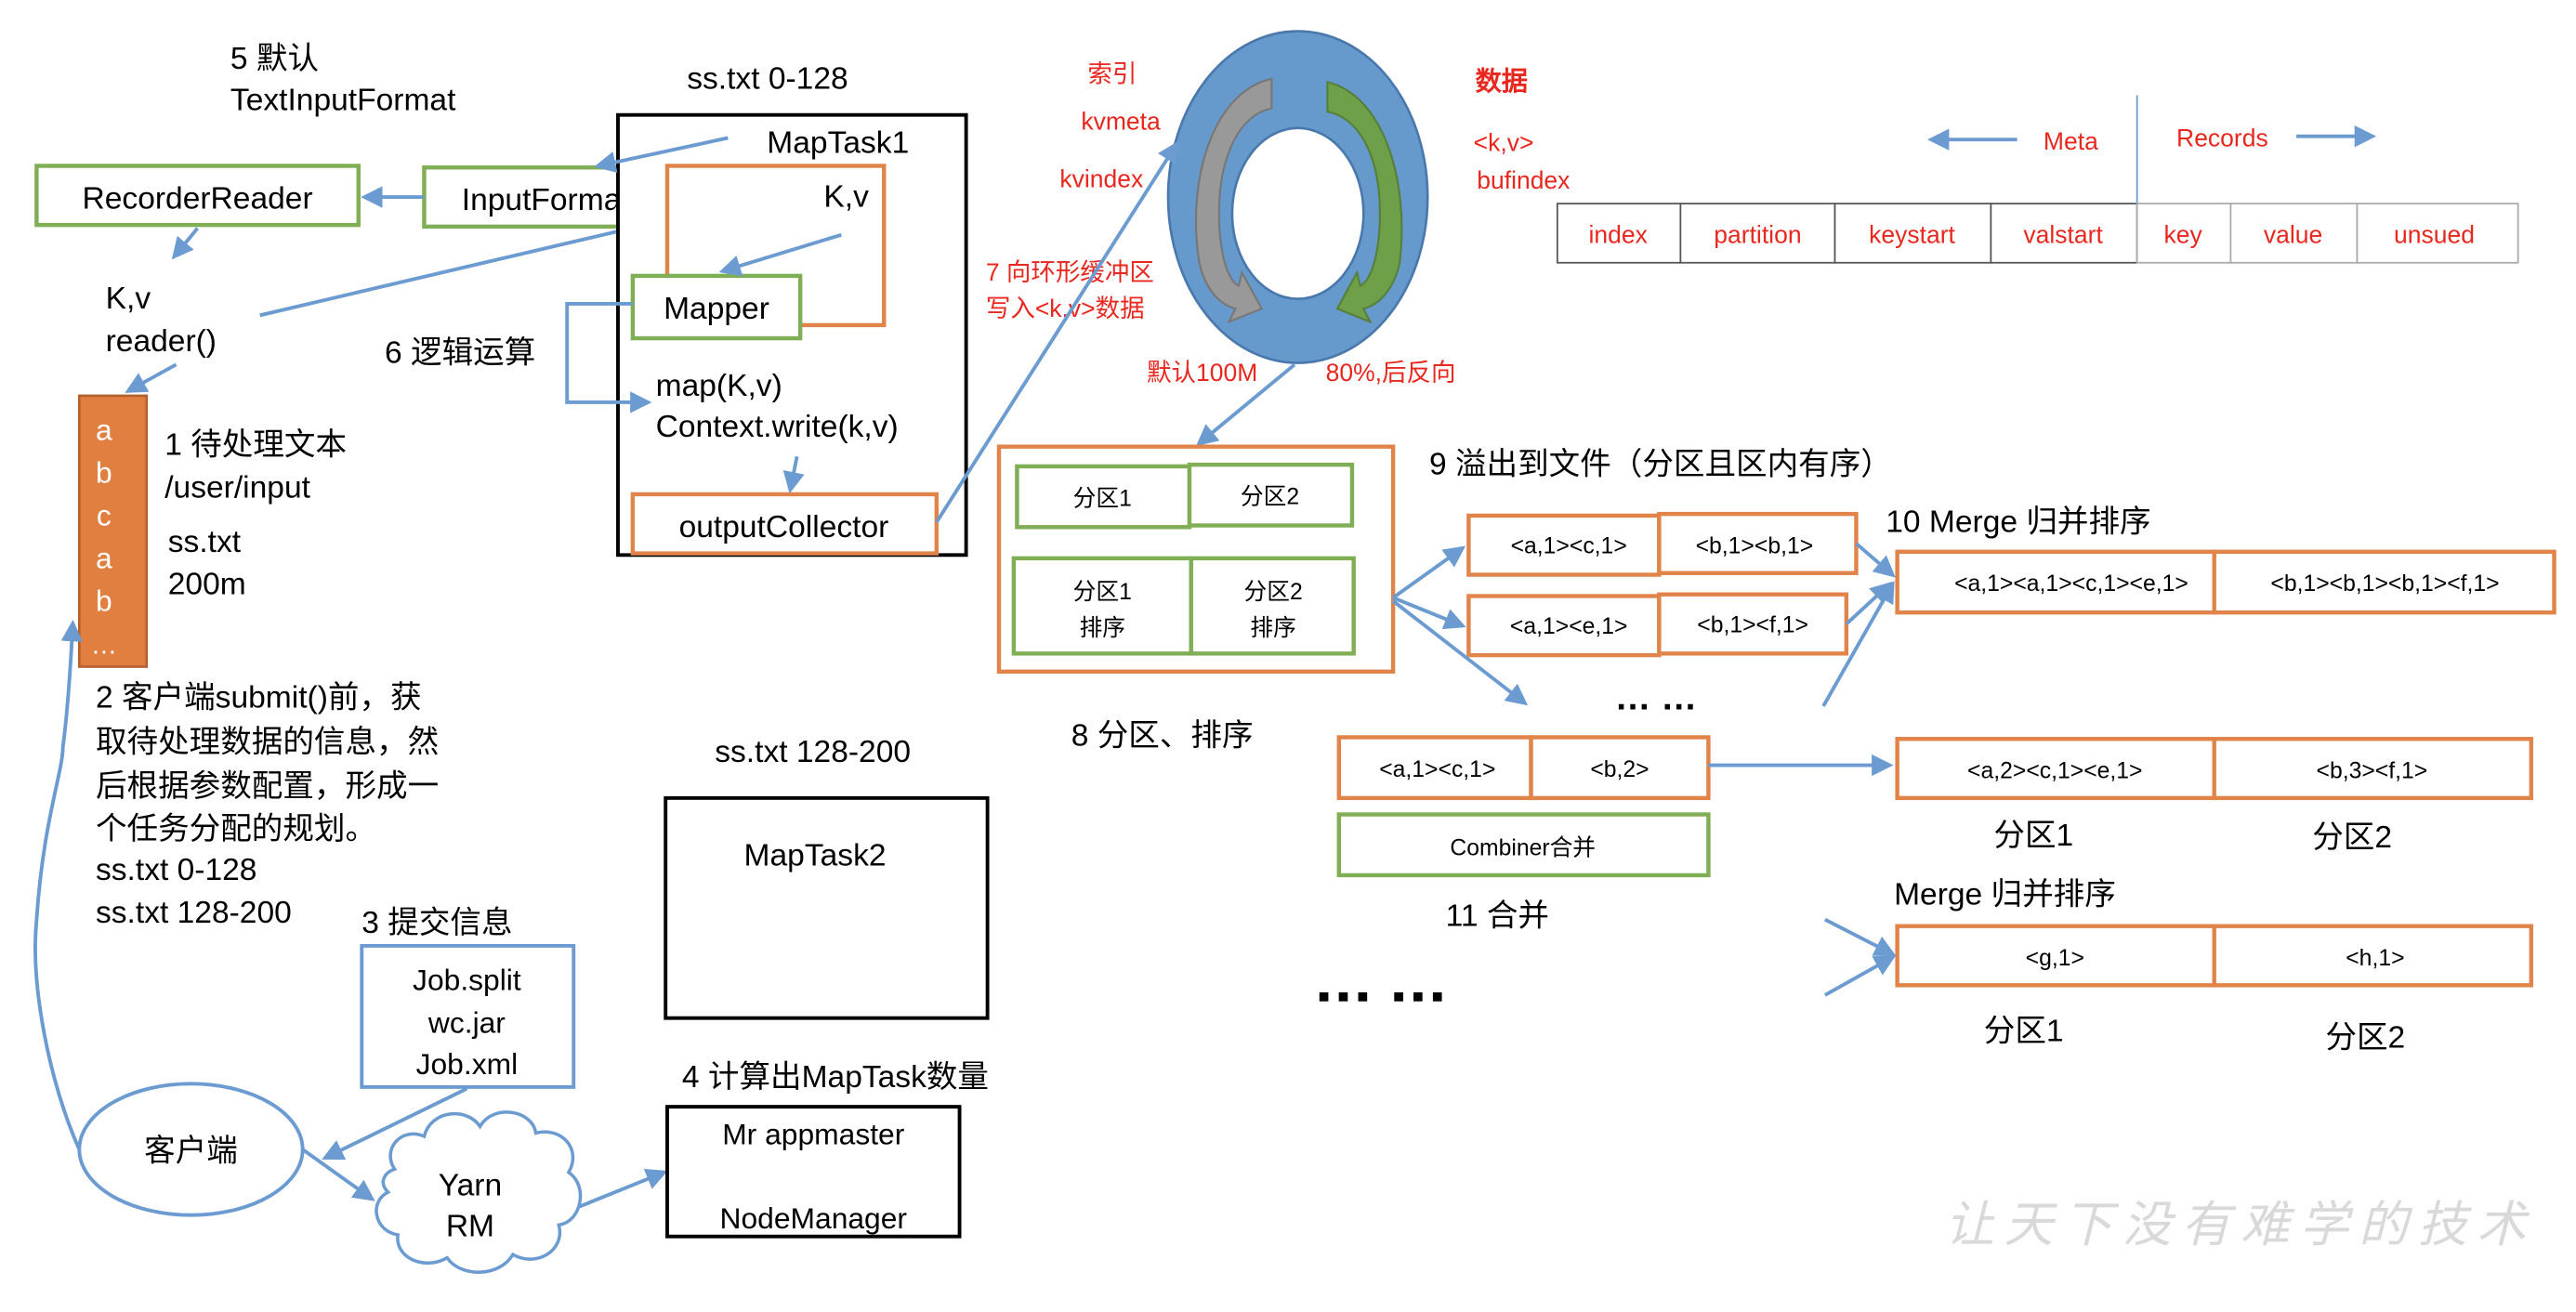 The image size is (2576, 1312). I want to click on partition-sort-box: 分区1 分区2 分区1 排序 分区2 排序, so click(1196, 559).